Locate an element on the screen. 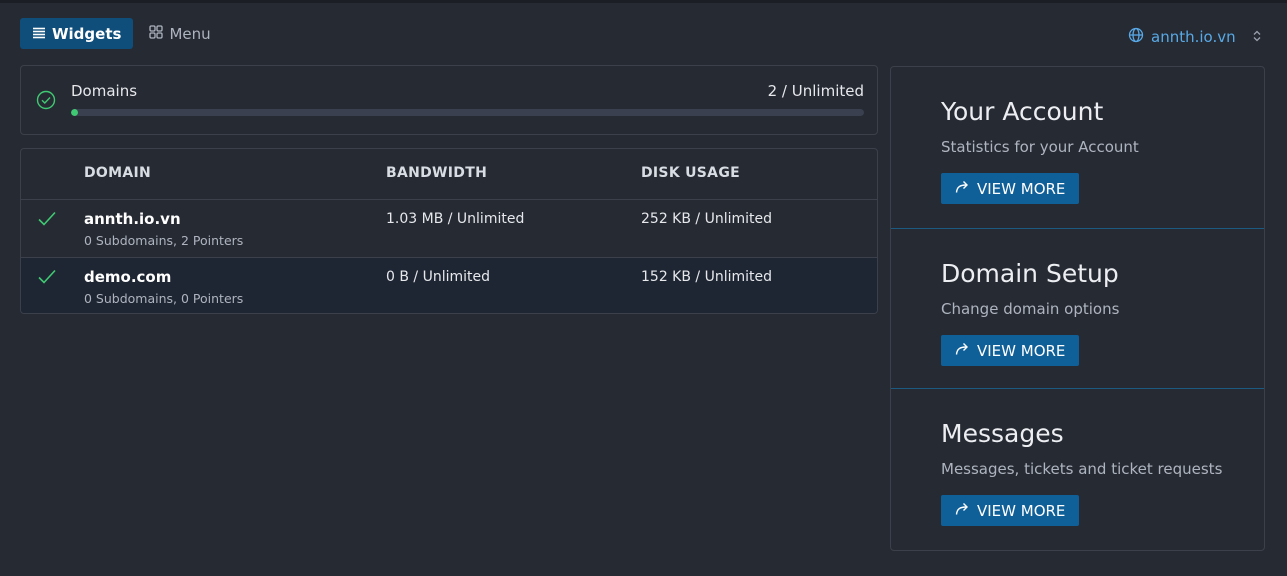  section-description: Messages, tickets and ticket requests is located at coordinates (1082, 469).